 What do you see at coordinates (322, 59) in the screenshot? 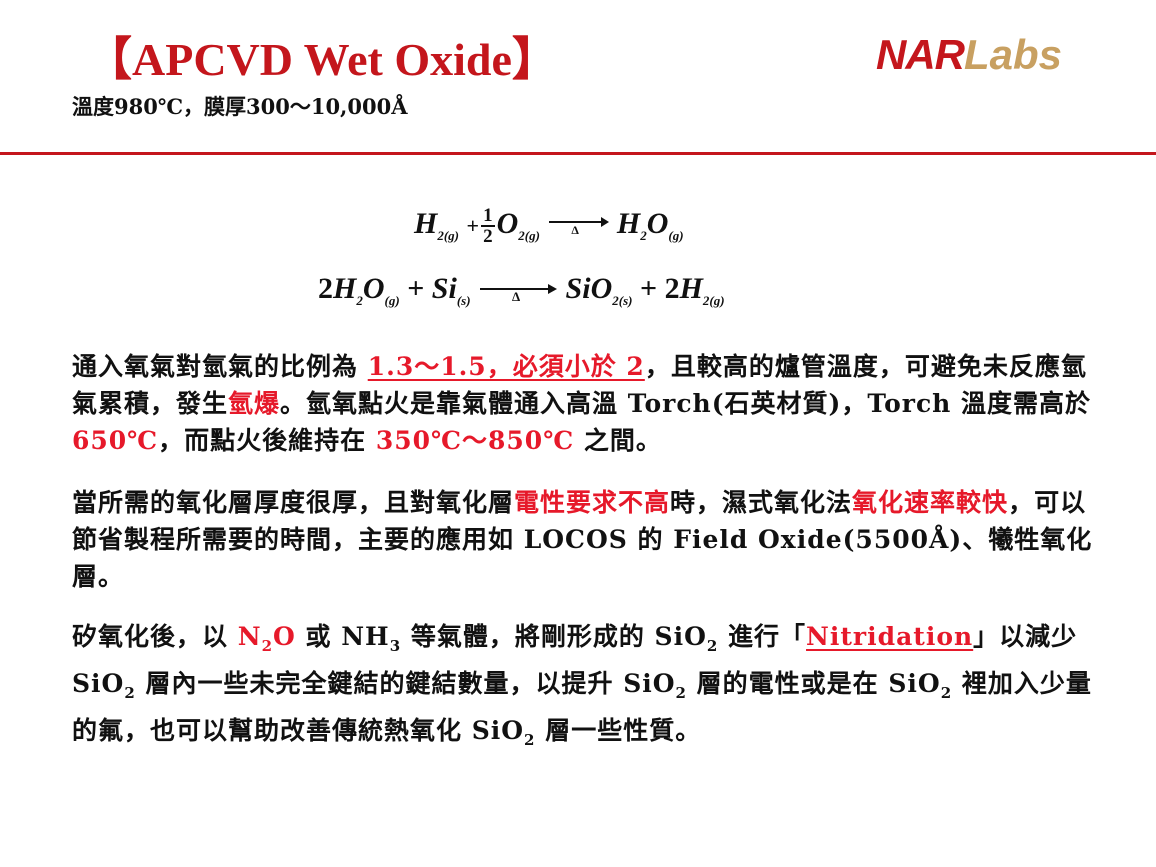
I see `page-title: 【APCVD Wet Oxide】` at bounding box center [322, 59].